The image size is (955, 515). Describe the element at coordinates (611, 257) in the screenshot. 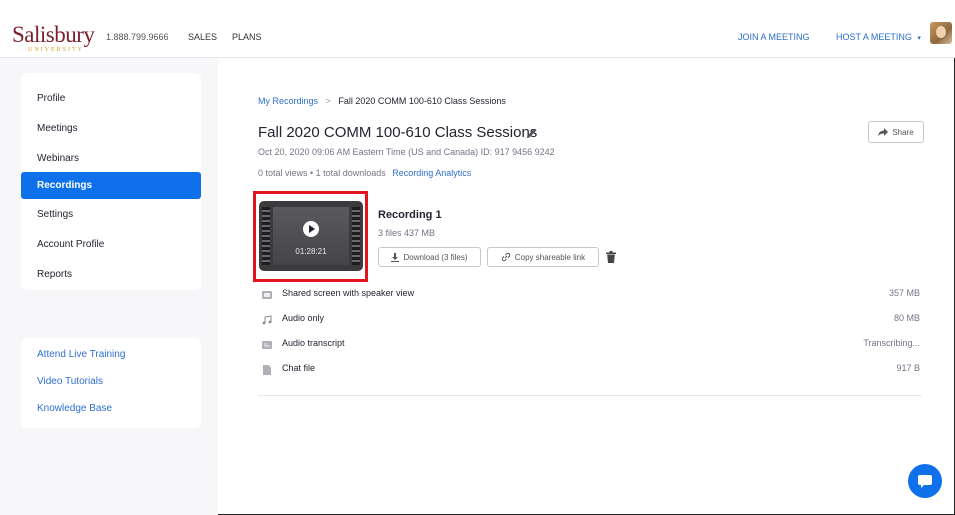

I see `trash-icon` at that location.